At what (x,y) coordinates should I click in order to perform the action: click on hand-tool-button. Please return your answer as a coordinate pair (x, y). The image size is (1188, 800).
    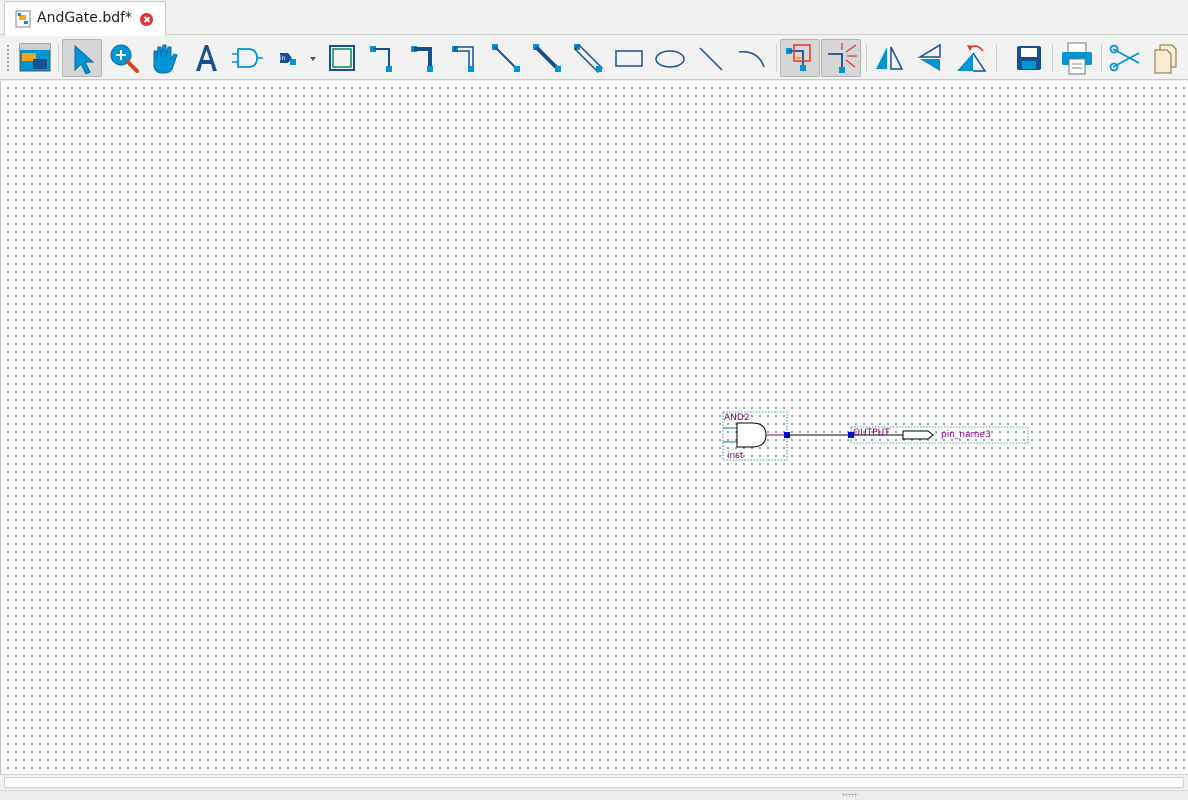
    Looking at the image, I should click on (165, 58).